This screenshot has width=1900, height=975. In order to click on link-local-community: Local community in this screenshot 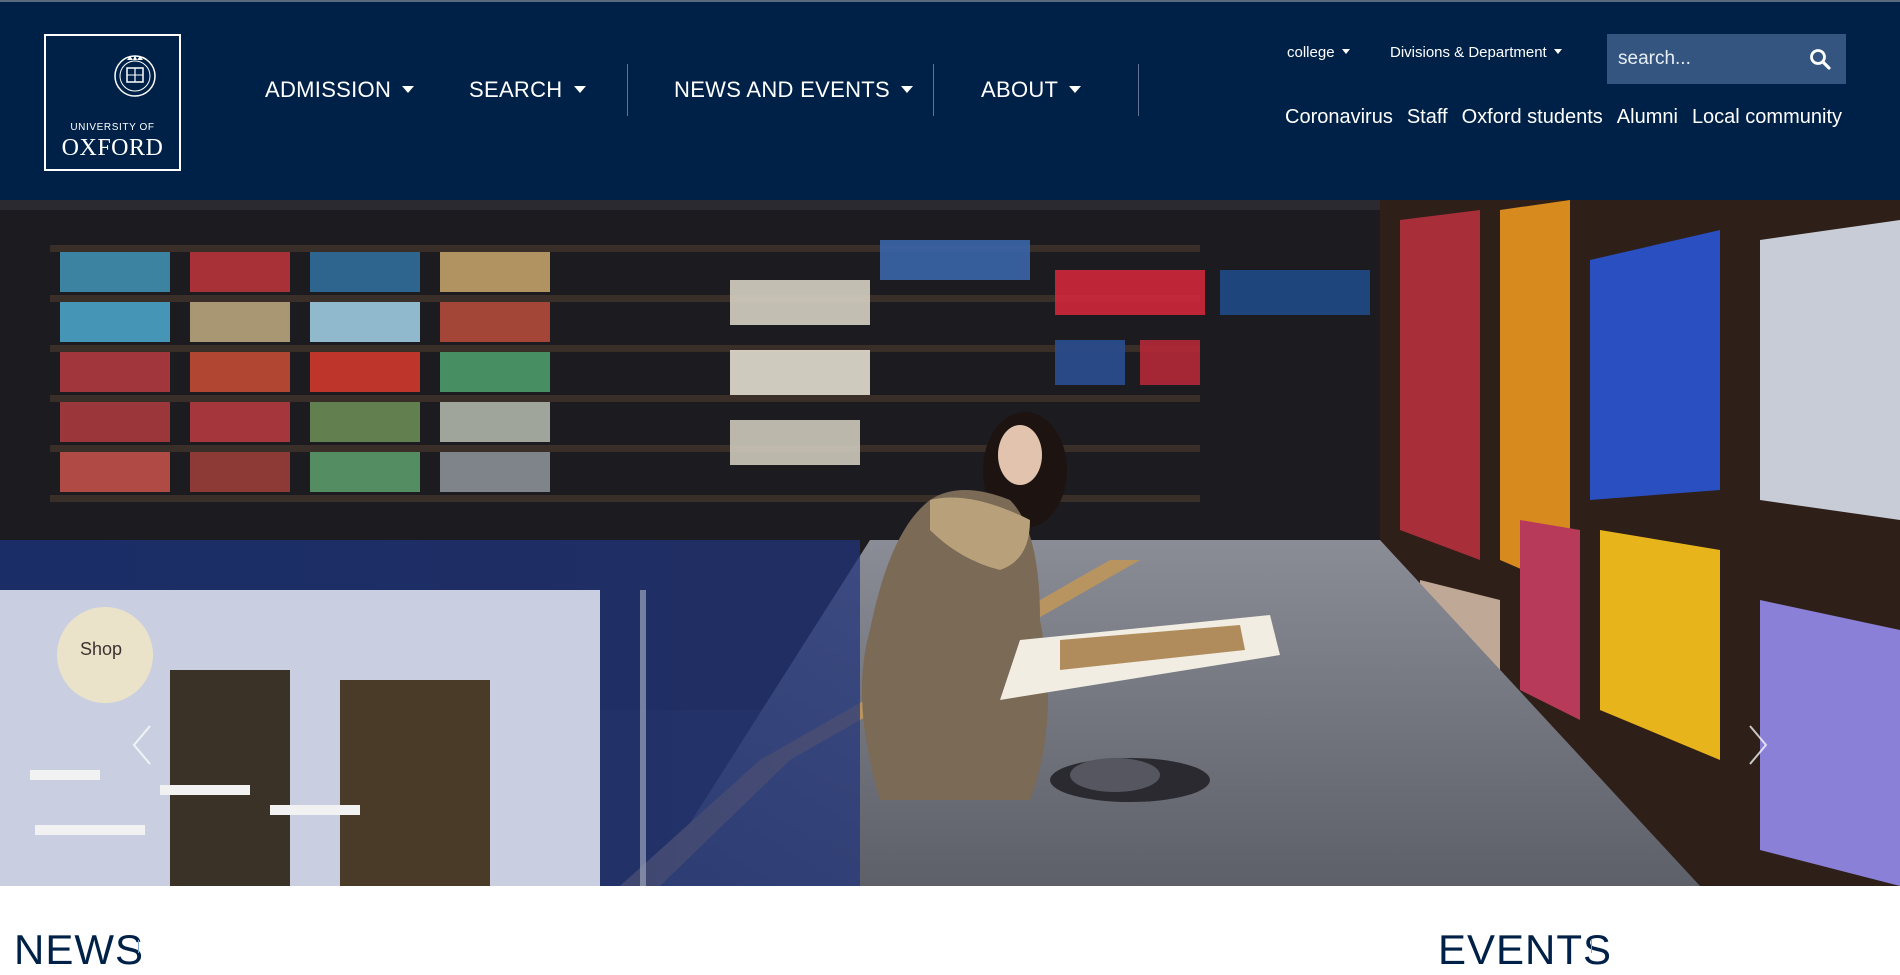, I will do `click(1767, 117)`.